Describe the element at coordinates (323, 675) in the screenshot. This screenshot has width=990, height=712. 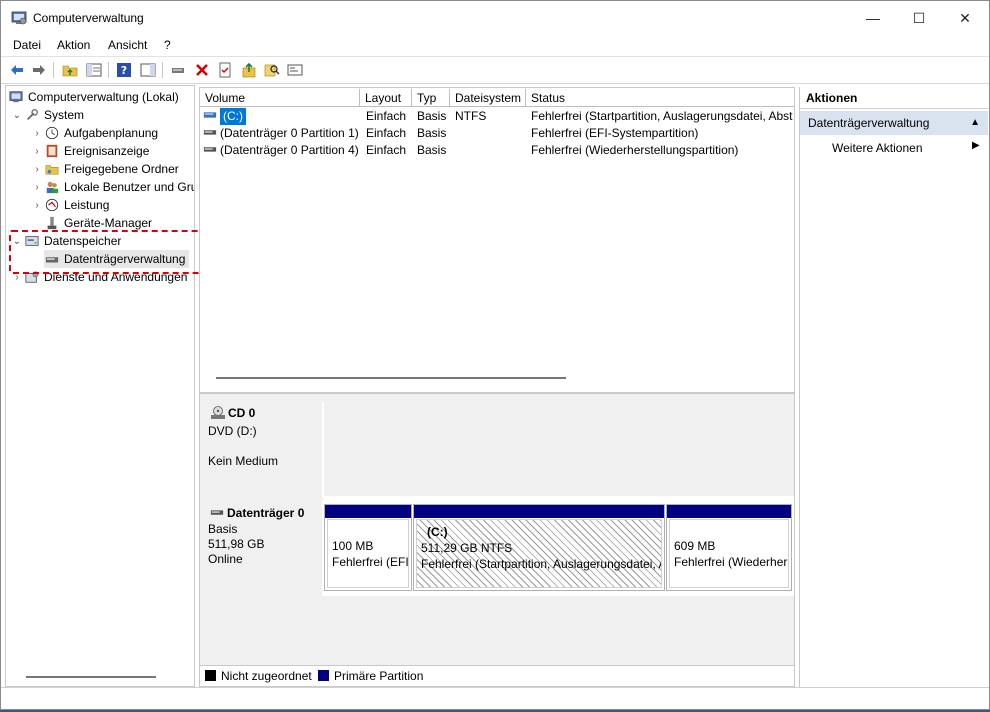
I see `primary-swatch` at that location.